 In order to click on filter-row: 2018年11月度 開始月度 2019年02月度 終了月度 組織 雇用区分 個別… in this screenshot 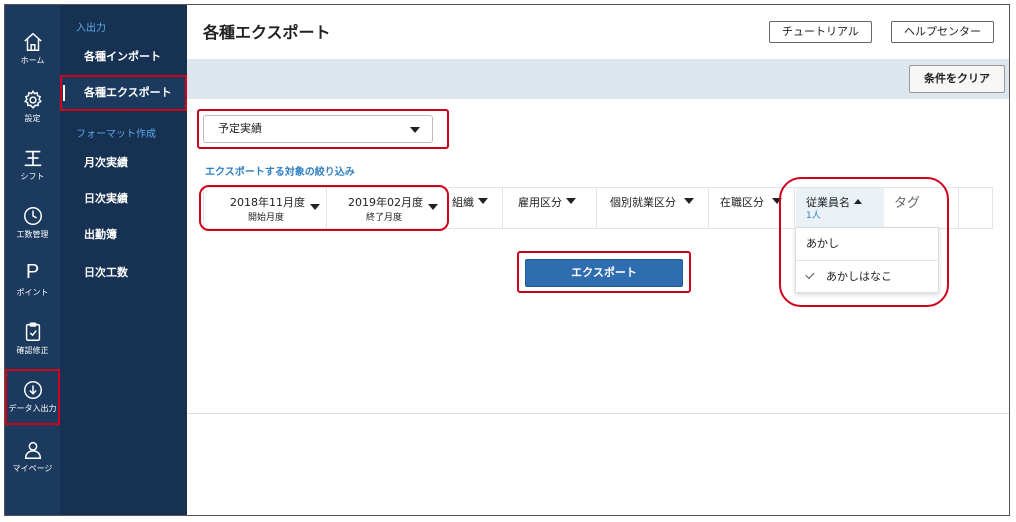, I will do `click(598, 208)`.